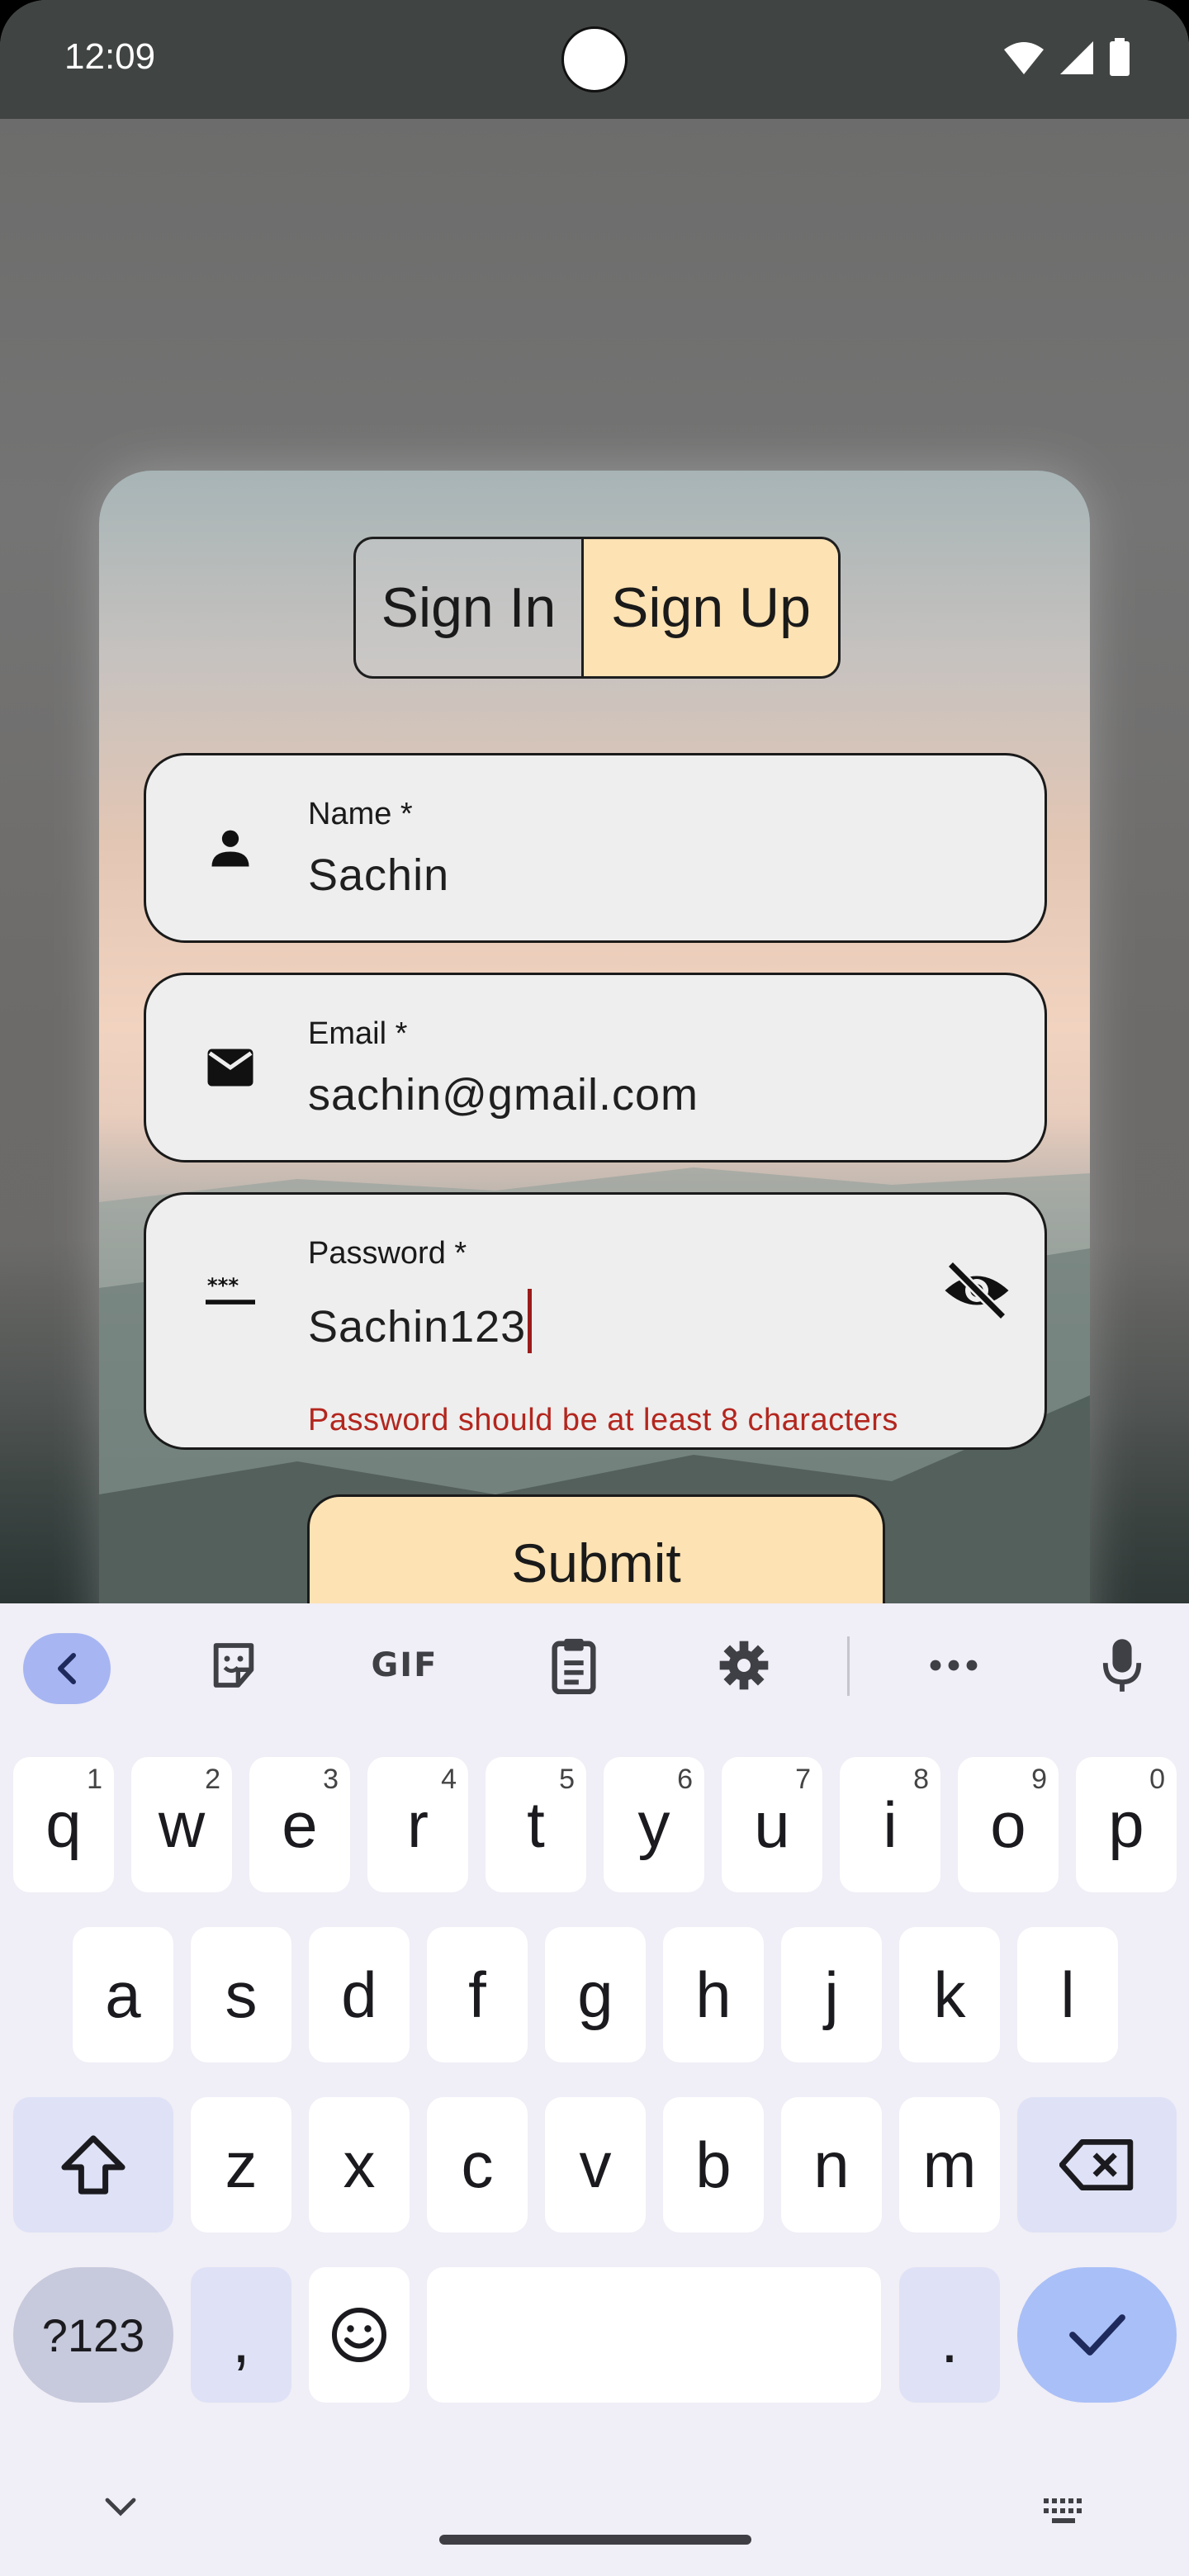  Describe the element at coordinates (241, 2335) in the screenshot. I see `comma-key: ,` at that location.